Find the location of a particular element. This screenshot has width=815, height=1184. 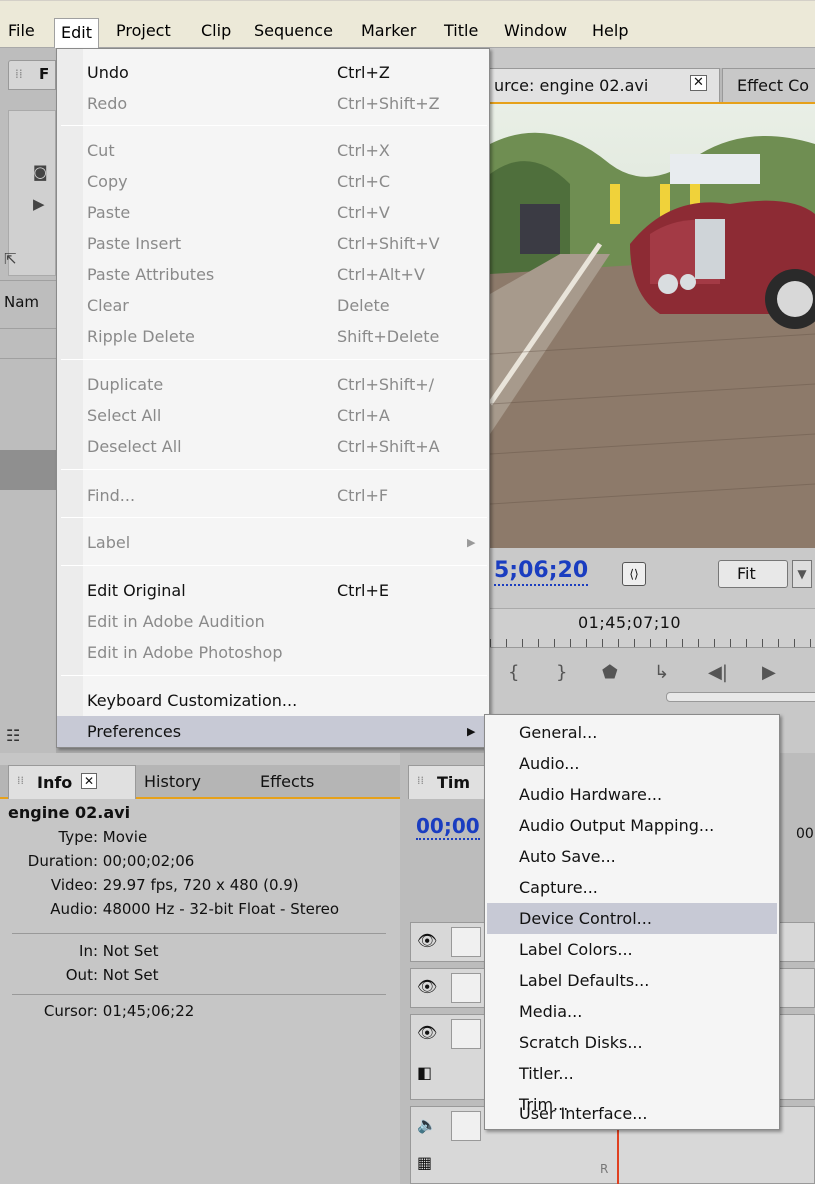

menu-item-shortcut: Delete is located at coordinates (363, 305).